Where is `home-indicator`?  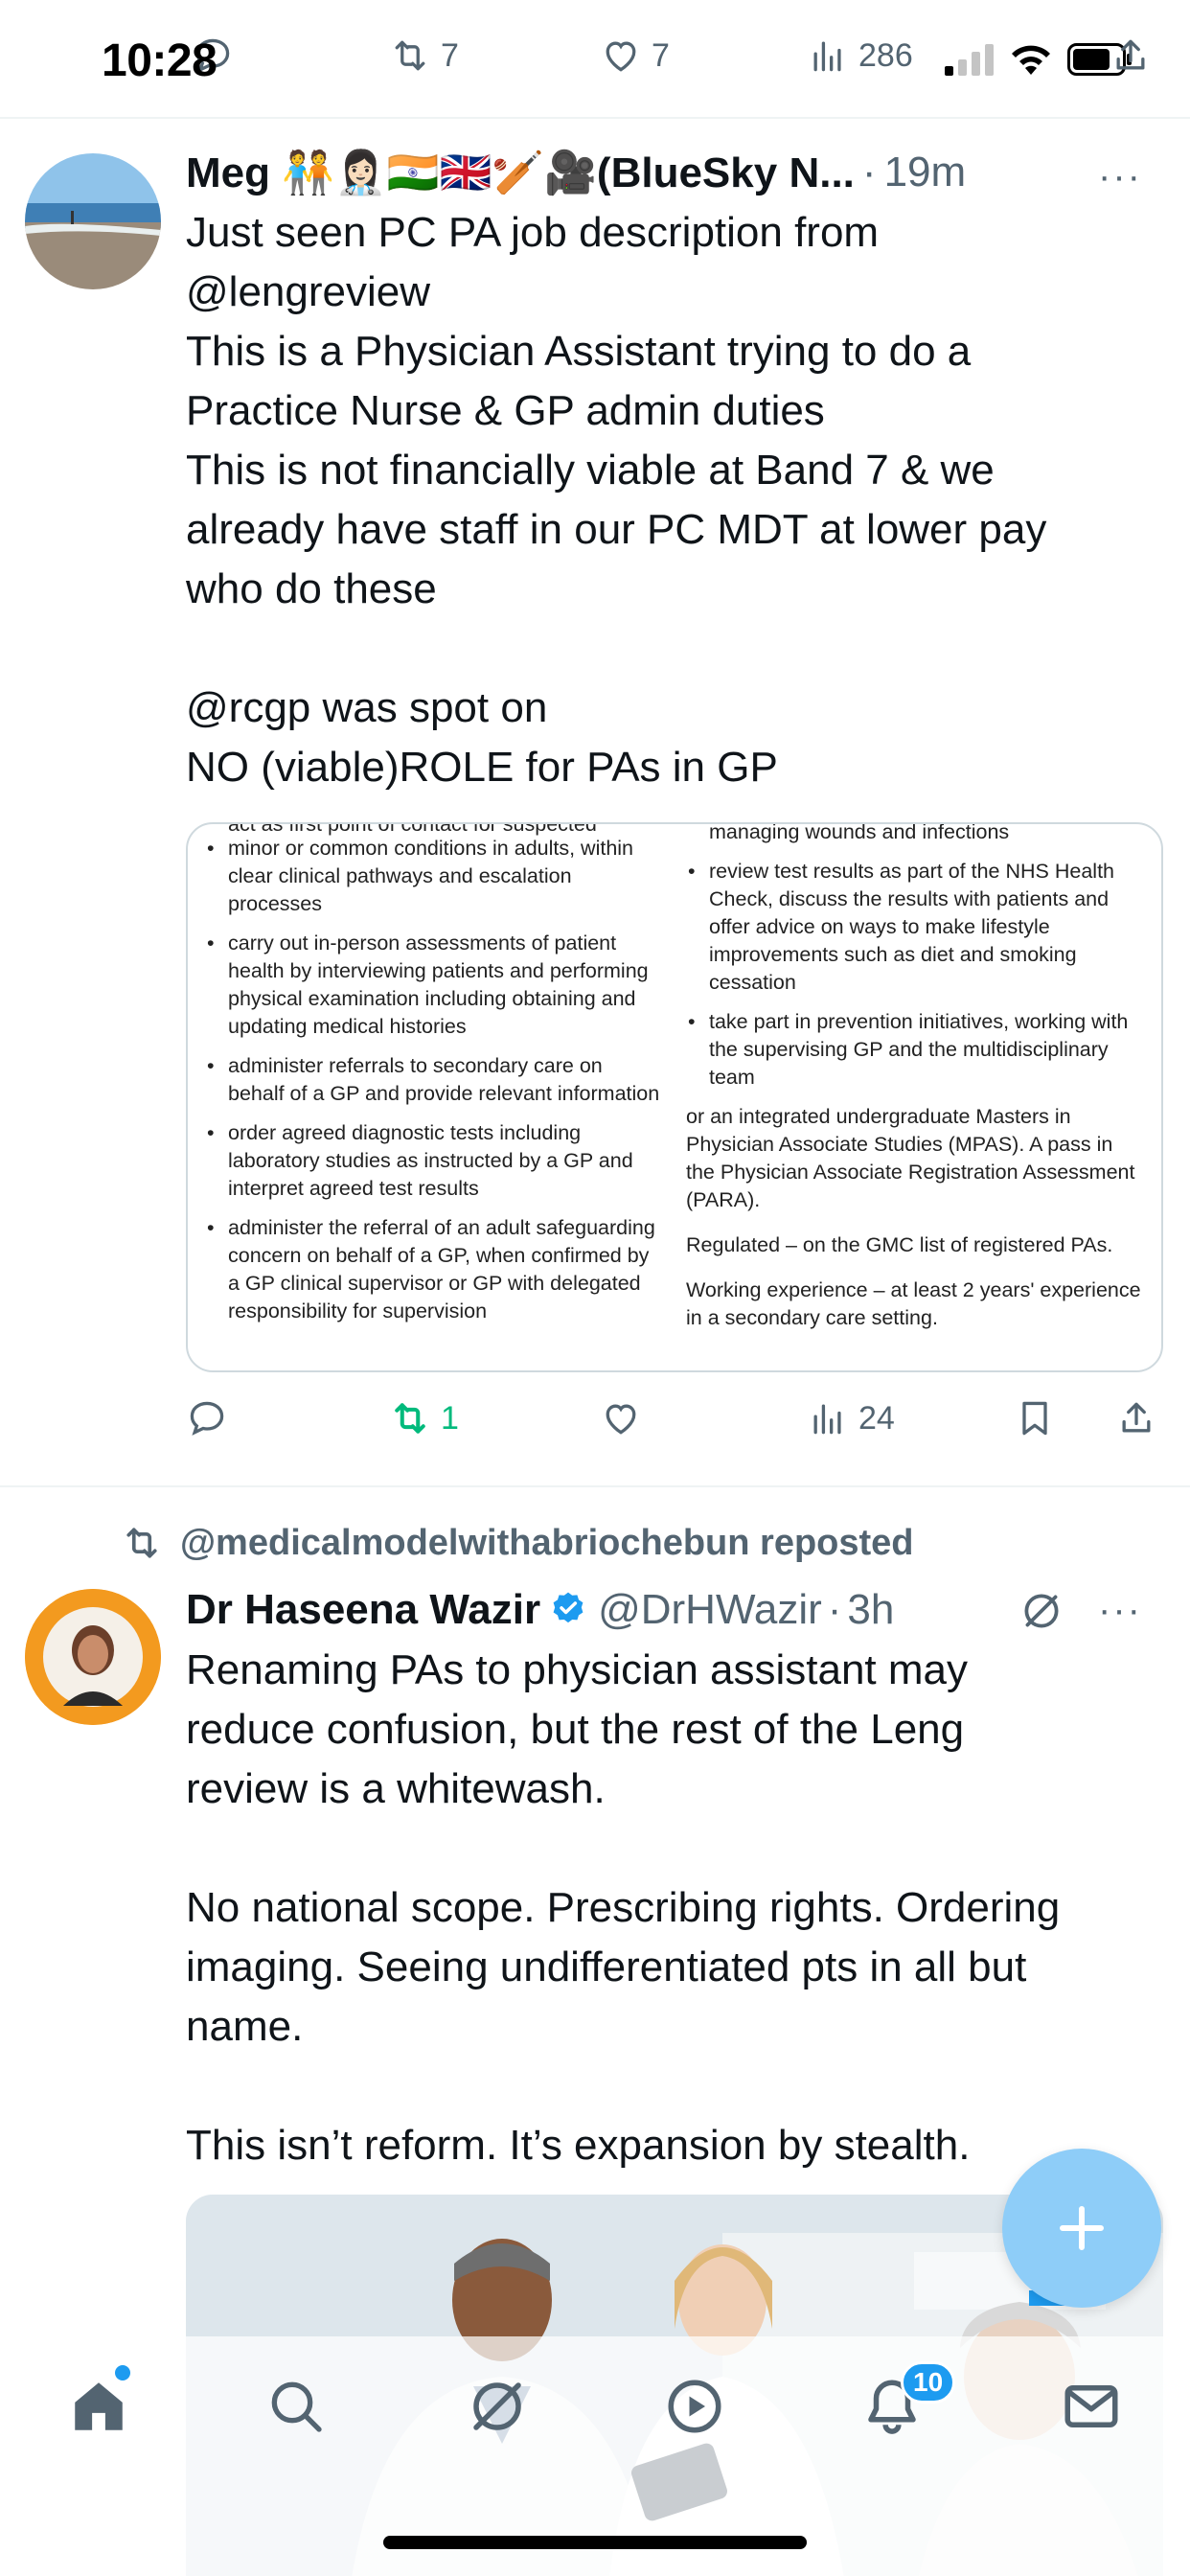 home-indicator is located at coordinates (595, 2542).